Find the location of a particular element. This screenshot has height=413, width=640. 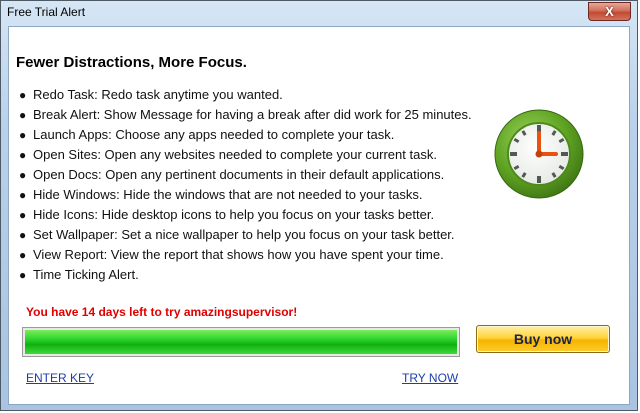

feature-text: Redo Task: Redo task anytime you wanted. is located at coordinates (158, 94).